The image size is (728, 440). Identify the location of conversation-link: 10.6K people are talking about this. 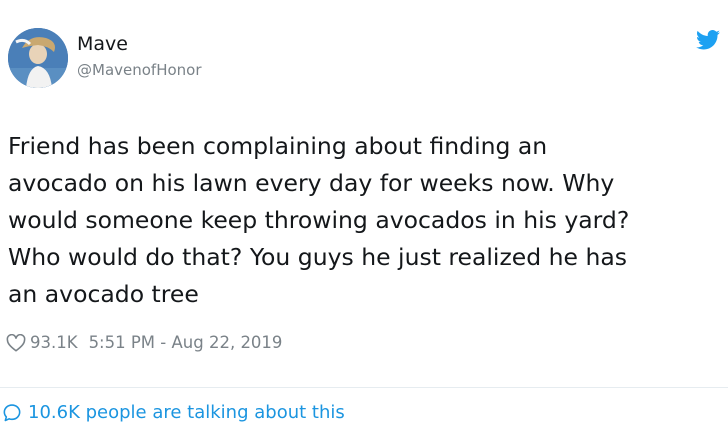
(173, 412).